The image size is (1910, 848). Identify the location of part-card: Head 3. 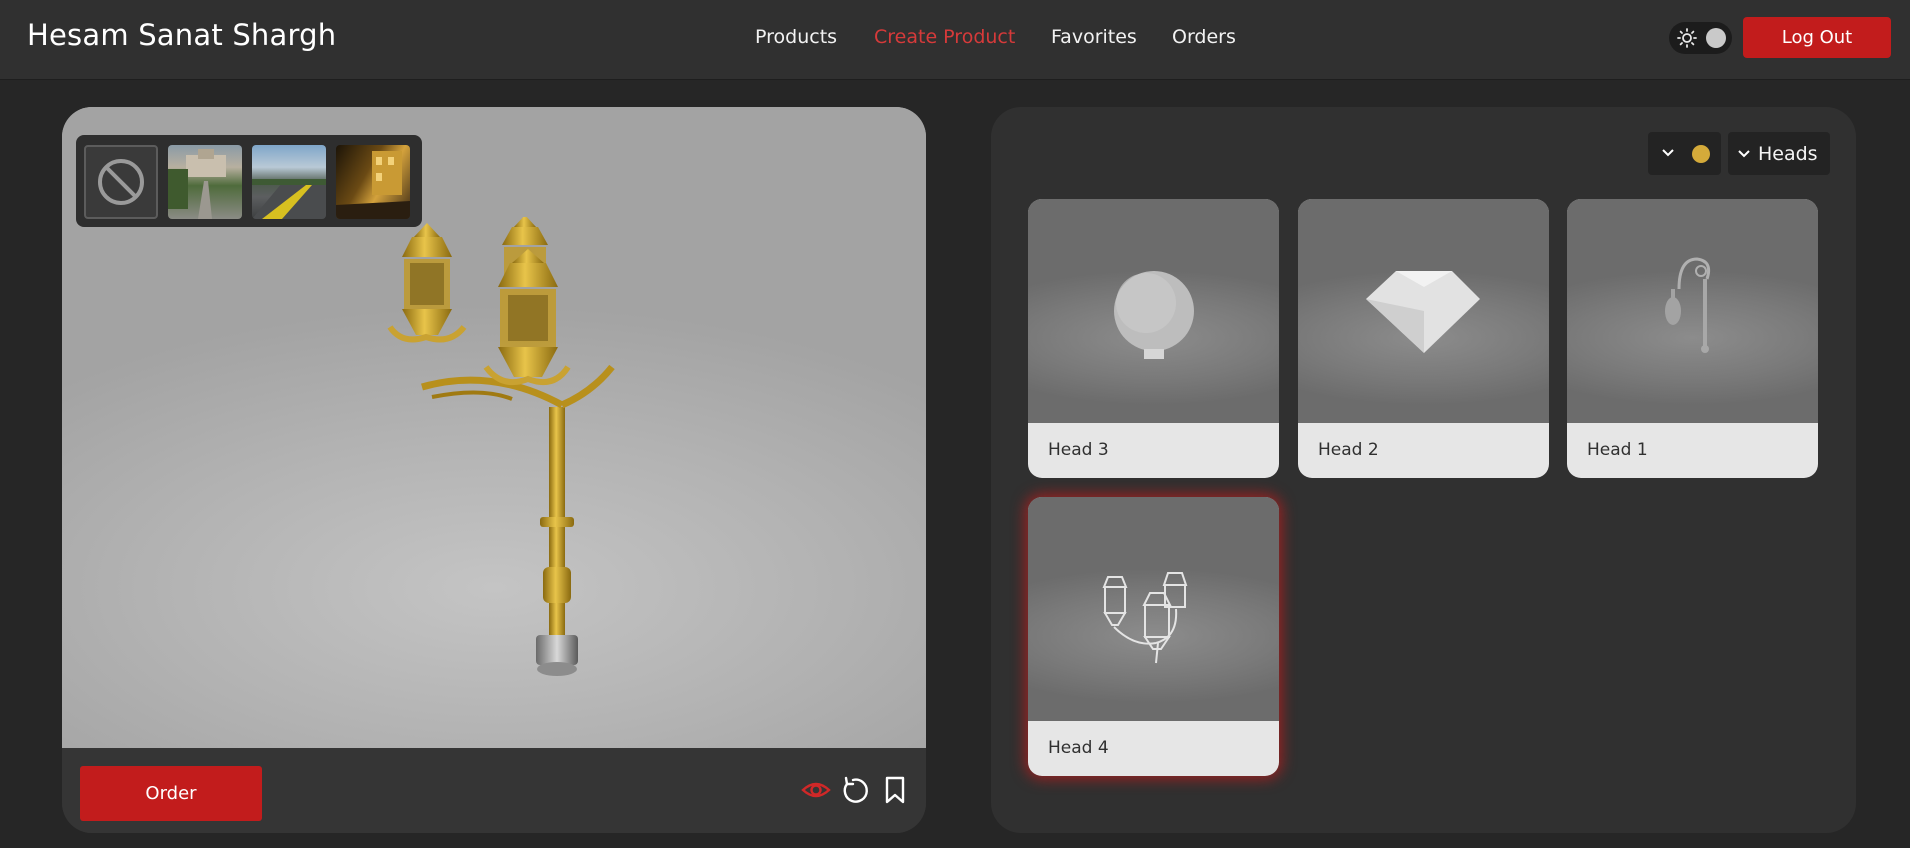
(1153, 338).